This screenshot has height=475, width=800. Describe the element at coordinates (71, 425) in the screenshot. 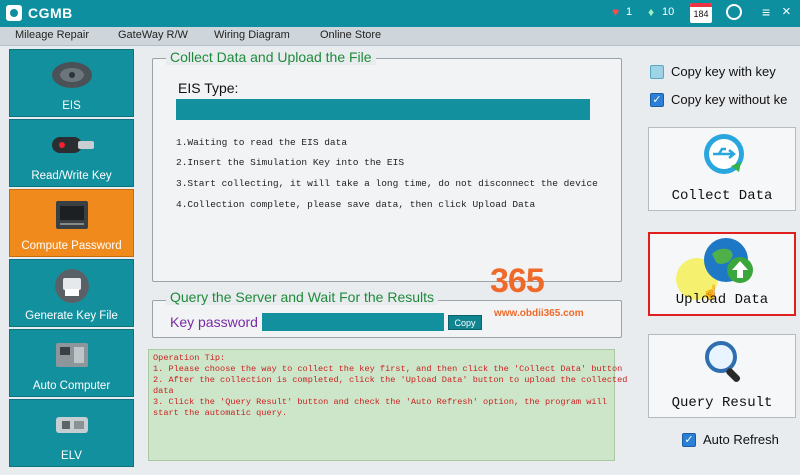

I see `steering-lock-icon` at that location.